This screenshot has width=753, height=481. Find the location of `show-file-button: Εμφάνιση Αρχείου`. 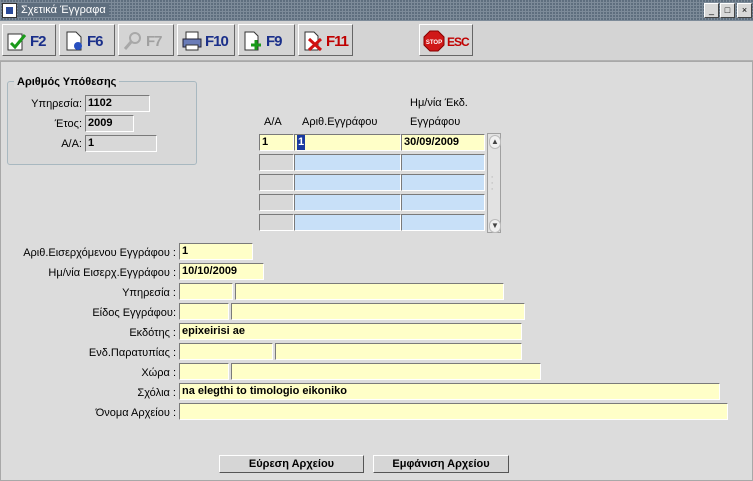

show-file-button: Εμφάνιση Αρχείου is located at coordinates (441, 464).